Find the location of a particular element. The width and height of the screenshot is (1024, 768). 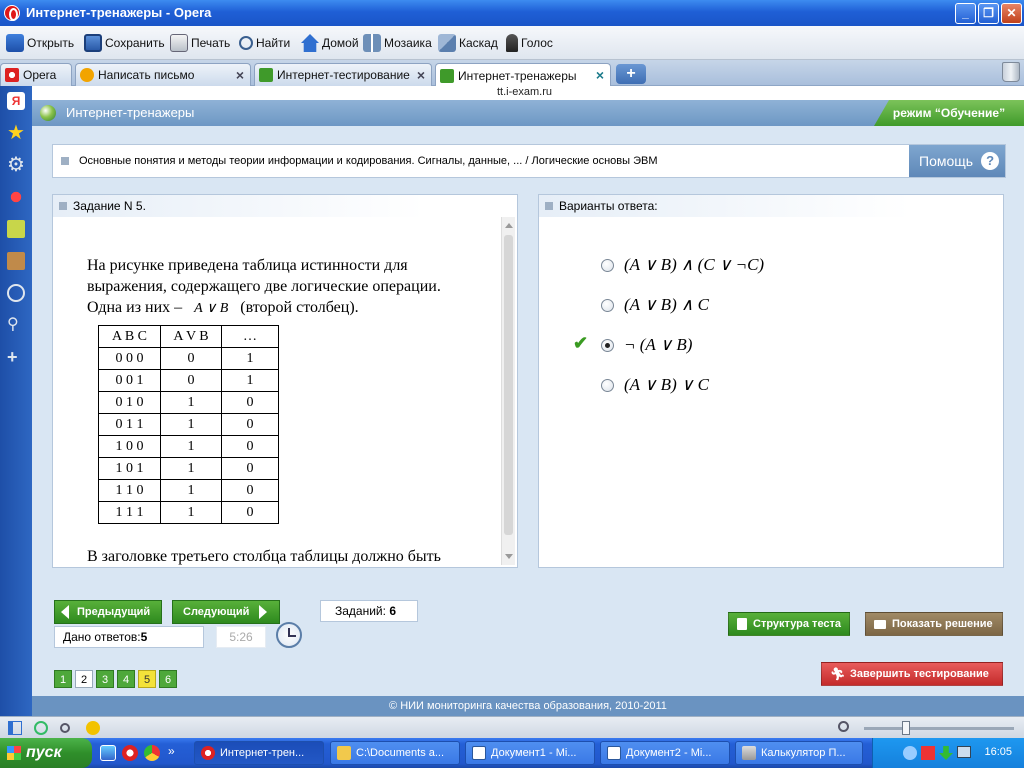

trash-icon is located at coordinates (1011, 72).